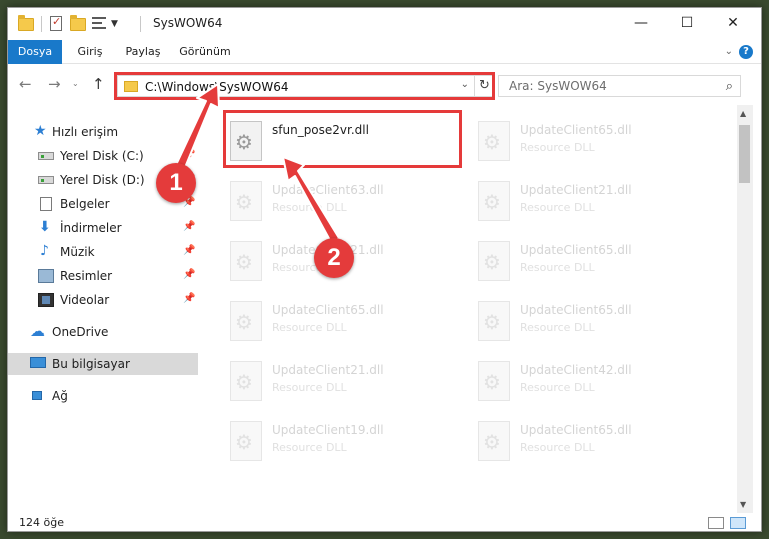 Image resolution: width=769 pixels, height=539 pixels. What do you see at coordinates (176, 183) in the screenshot?
I see `step-1-badge: 1` at bounding box center [176, 183].